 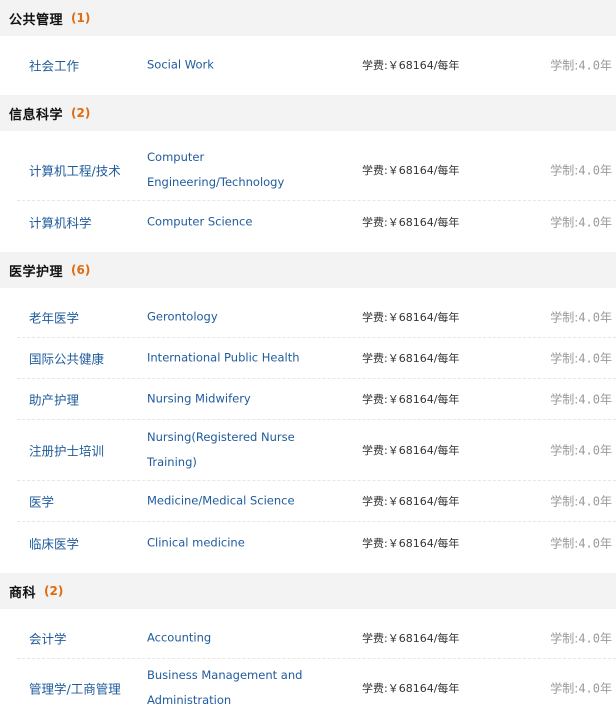 What do you see at coordinates (48, 638) in the screenshot?
I see `program-name-cn-link: 会计学` at bounding box center [48, 638].